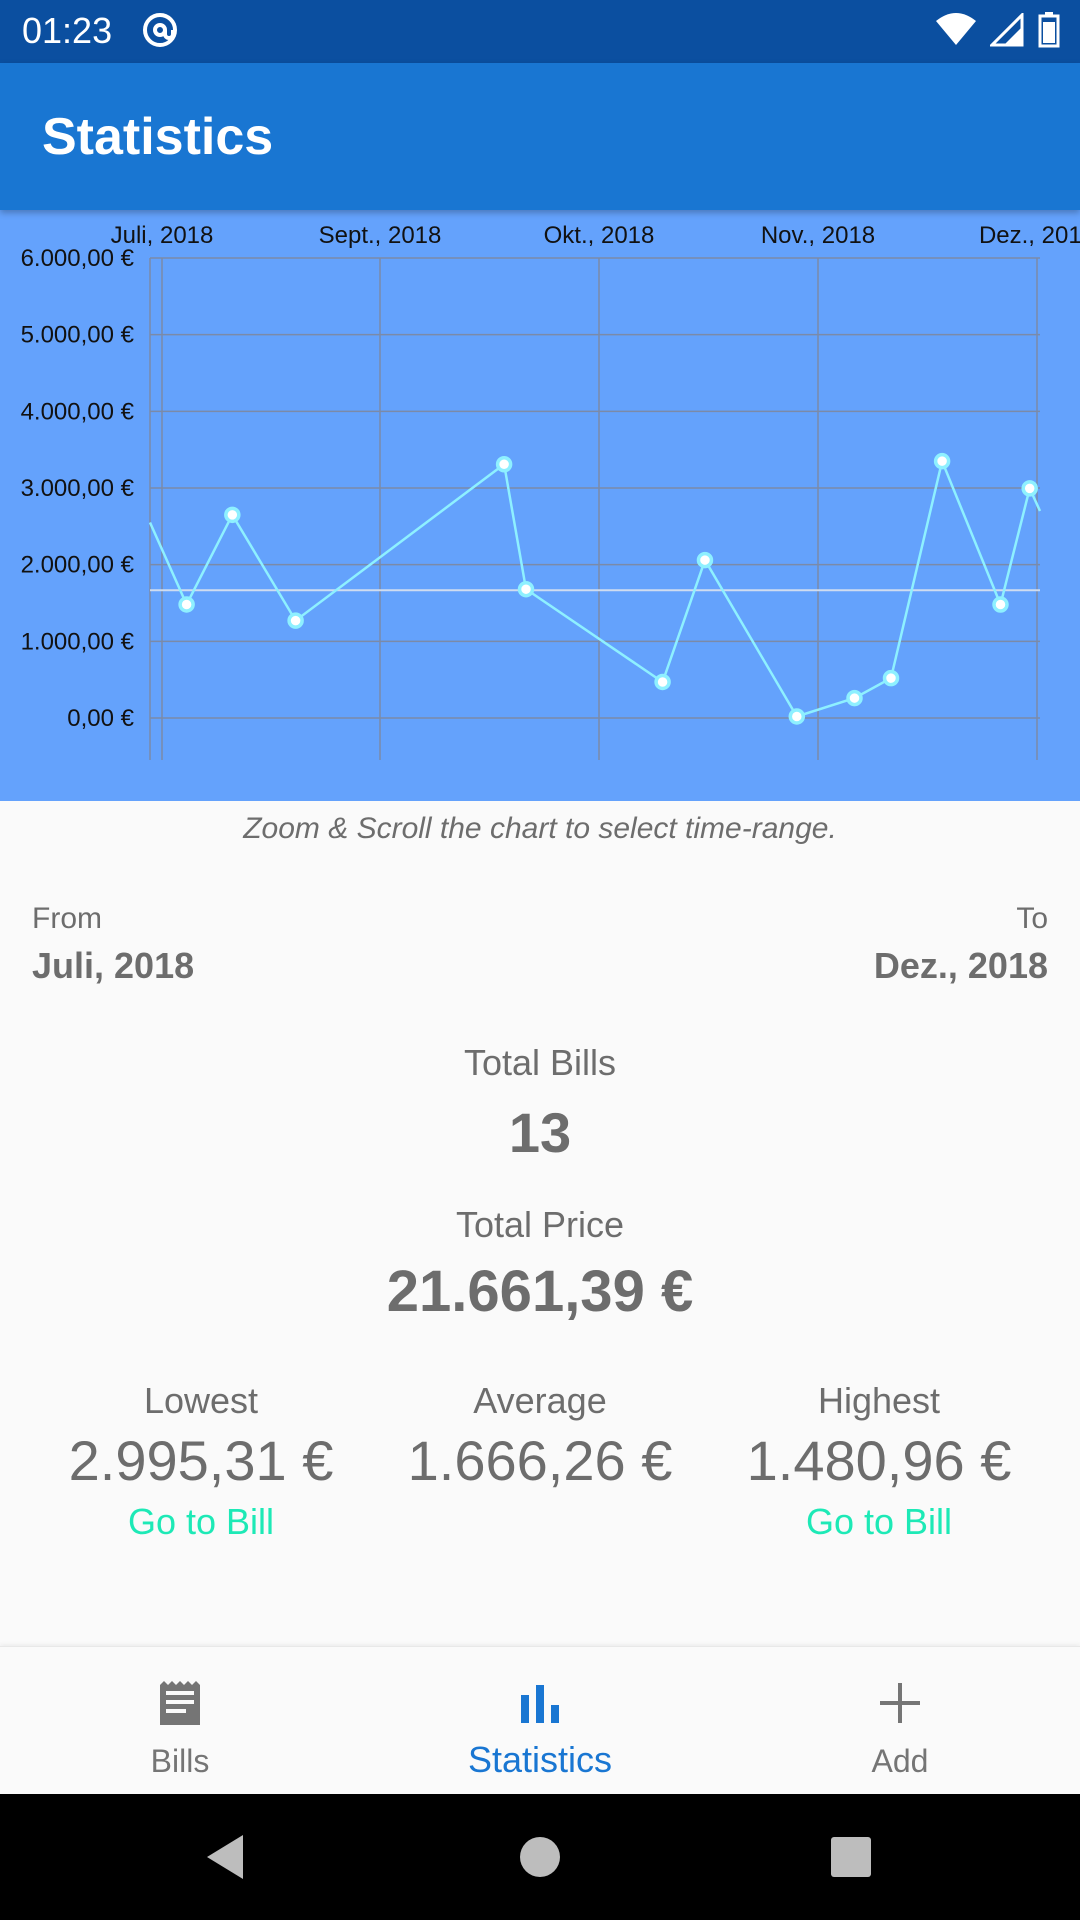 The image size is (1080, 1920). Describe the element at coordinates (540, 1132) in the screenshot. I see `total-bills-value: 13` at that location.